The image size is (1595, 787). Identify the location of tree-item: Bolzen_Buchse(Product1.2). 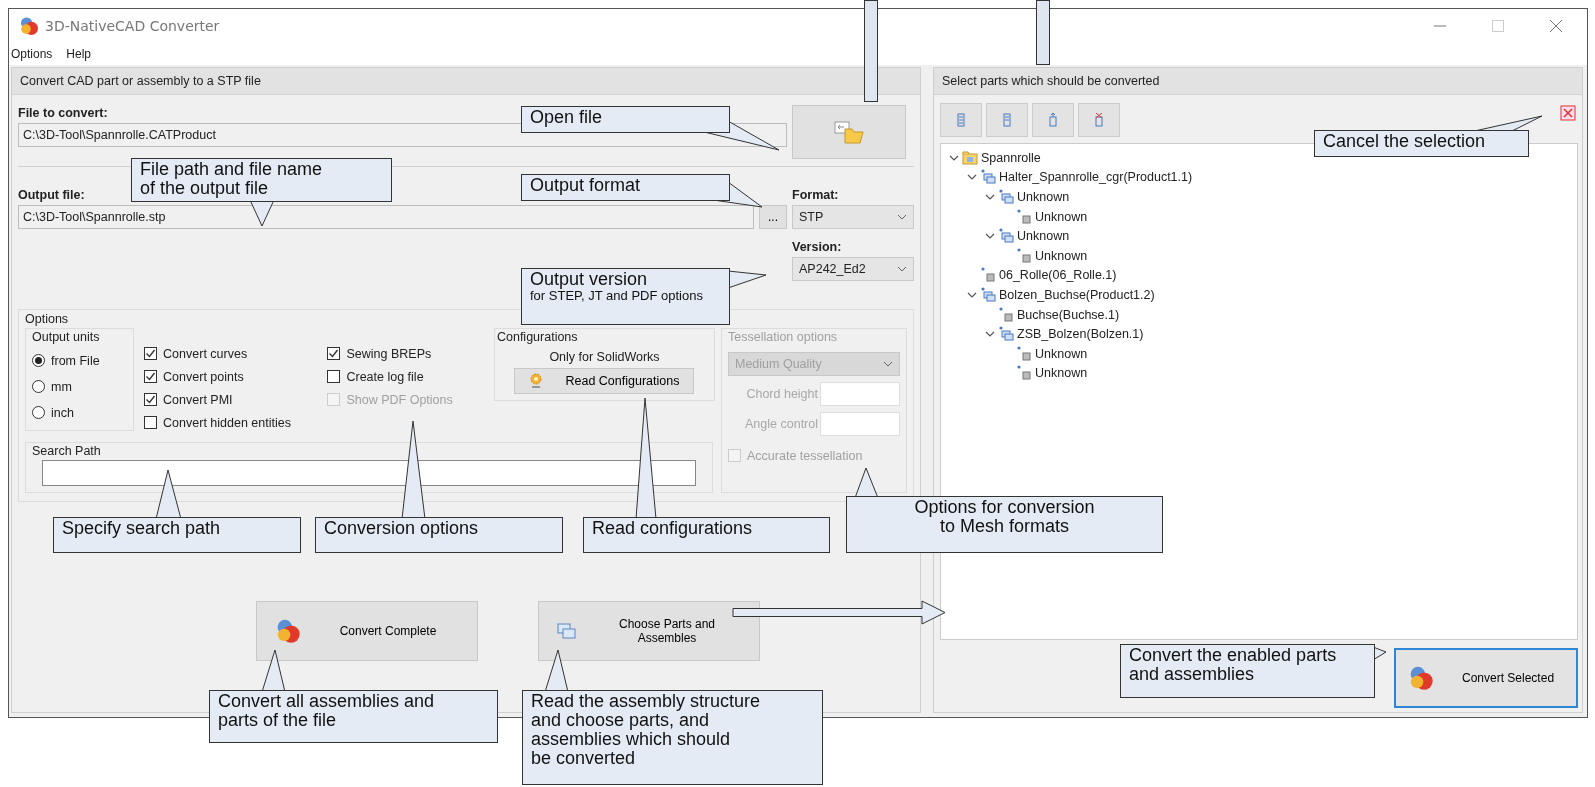
(1077, 294).